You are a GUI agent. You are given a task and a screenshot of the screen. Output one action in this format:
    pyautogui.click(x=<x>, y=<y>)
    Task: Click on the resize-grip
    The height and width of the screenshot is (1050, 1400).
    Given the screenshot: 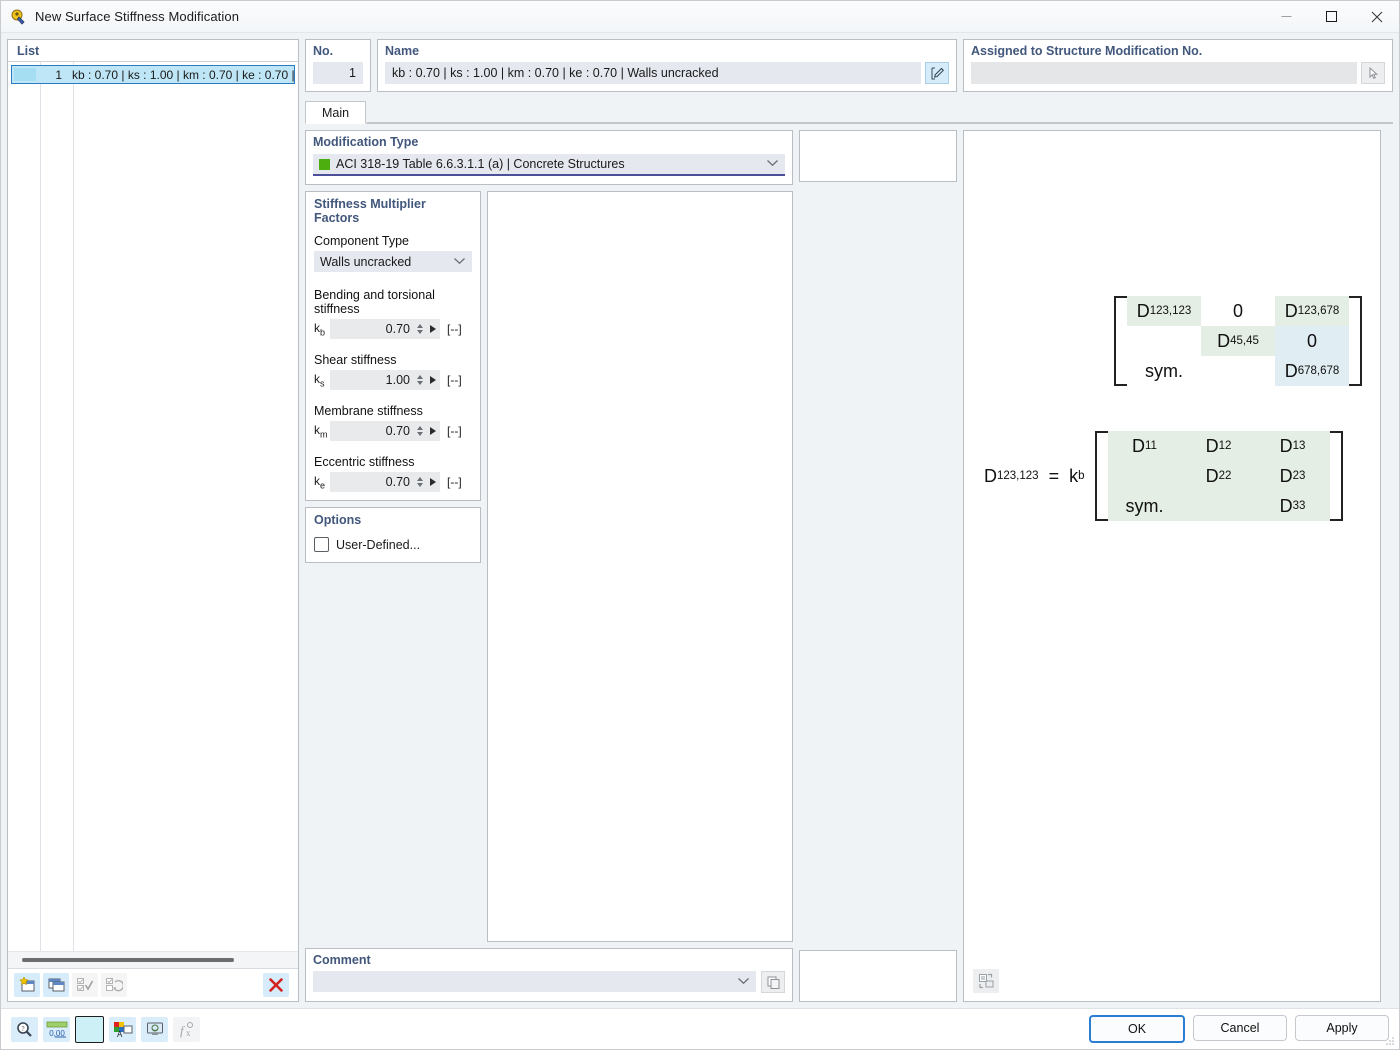 What is the action you would take?
    pyautogui.click(x=1389, y=1040)
    